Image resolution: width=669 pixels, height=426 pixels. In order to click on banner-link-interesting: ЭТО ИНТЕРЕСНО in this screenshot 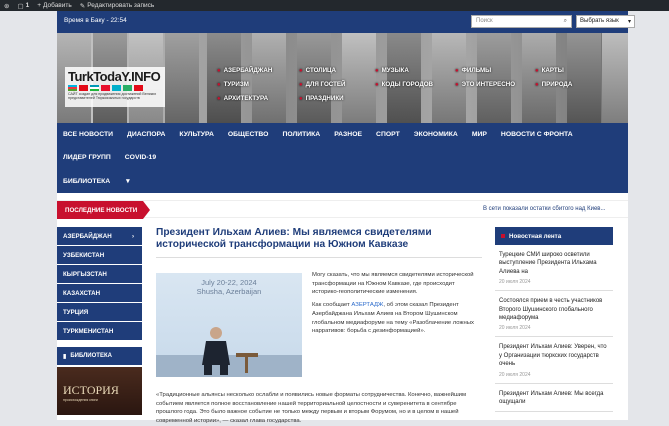, I will do `click(485, 84)`.